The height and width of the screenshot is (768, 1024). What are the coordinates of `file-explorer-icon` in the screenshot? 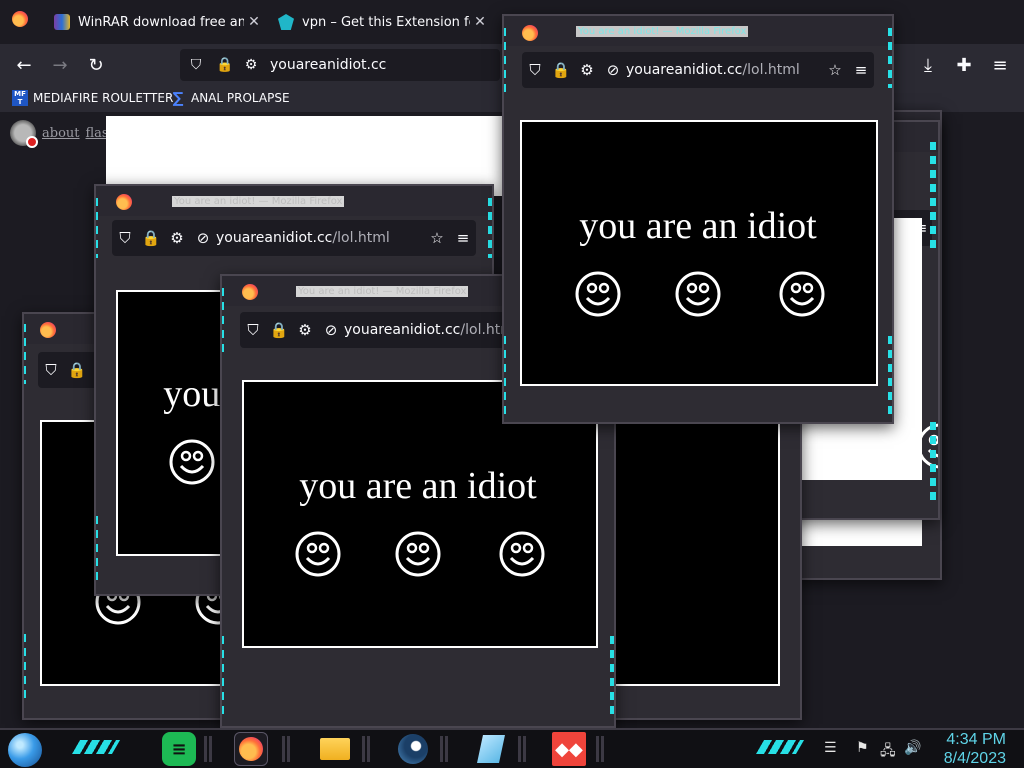 It's located at (335, 749).